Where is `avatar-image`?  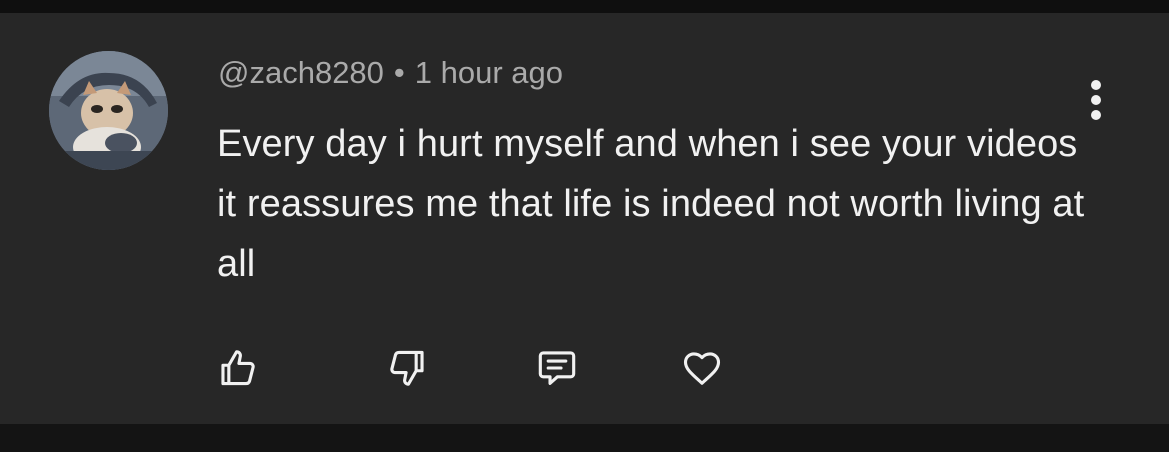 avatar-image is located at coordinates (108, 110).